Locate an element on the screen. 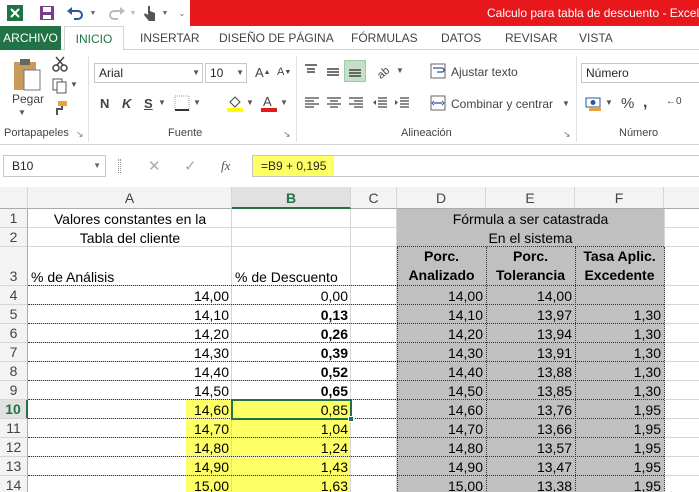 The height and width of the screenshot is (492, 699). paste-icon is located at coordinates (27, 76).